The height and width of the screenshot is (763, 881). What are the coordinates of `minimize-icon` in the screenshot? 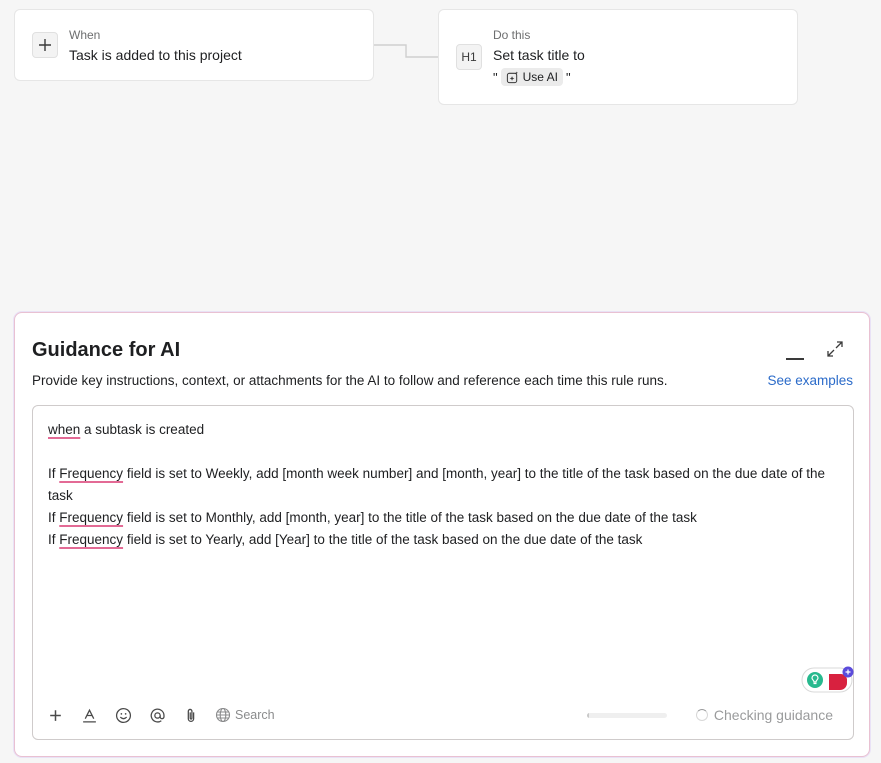 It's located at (795, 355).